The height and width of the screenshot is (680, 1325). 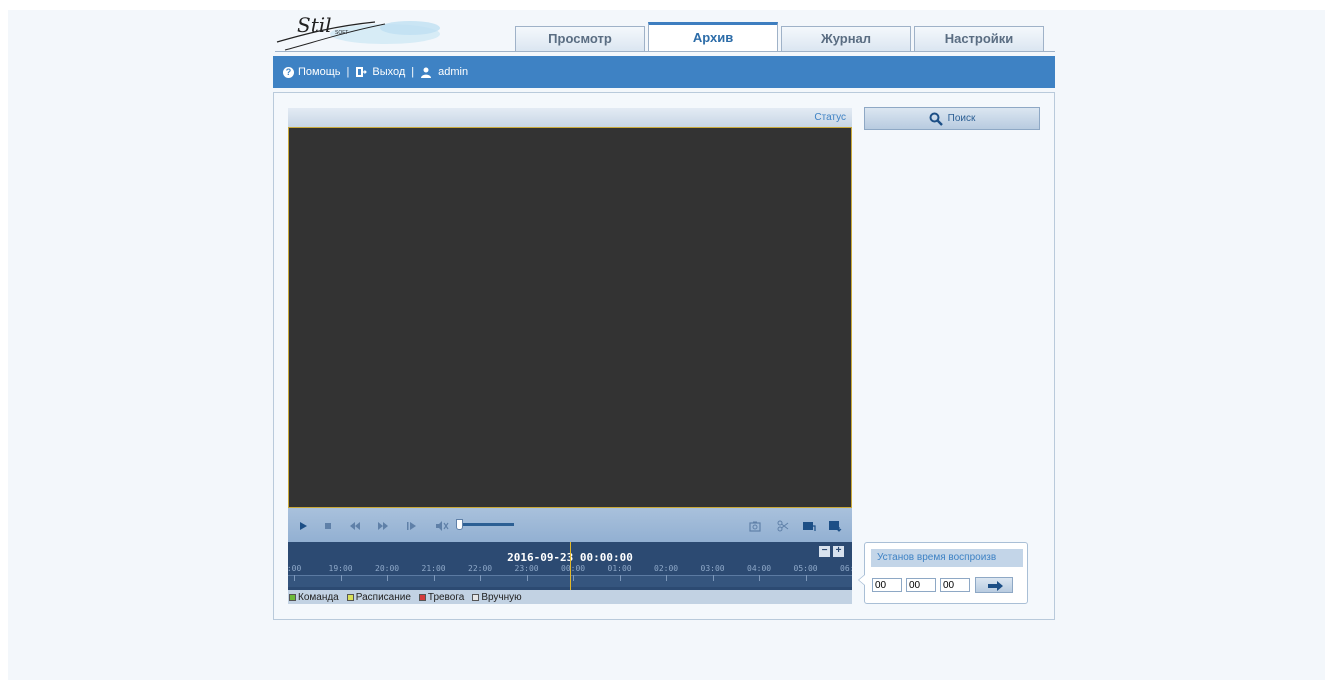 I want to click on panel-pointer-inner, so click(x=862, y=580).